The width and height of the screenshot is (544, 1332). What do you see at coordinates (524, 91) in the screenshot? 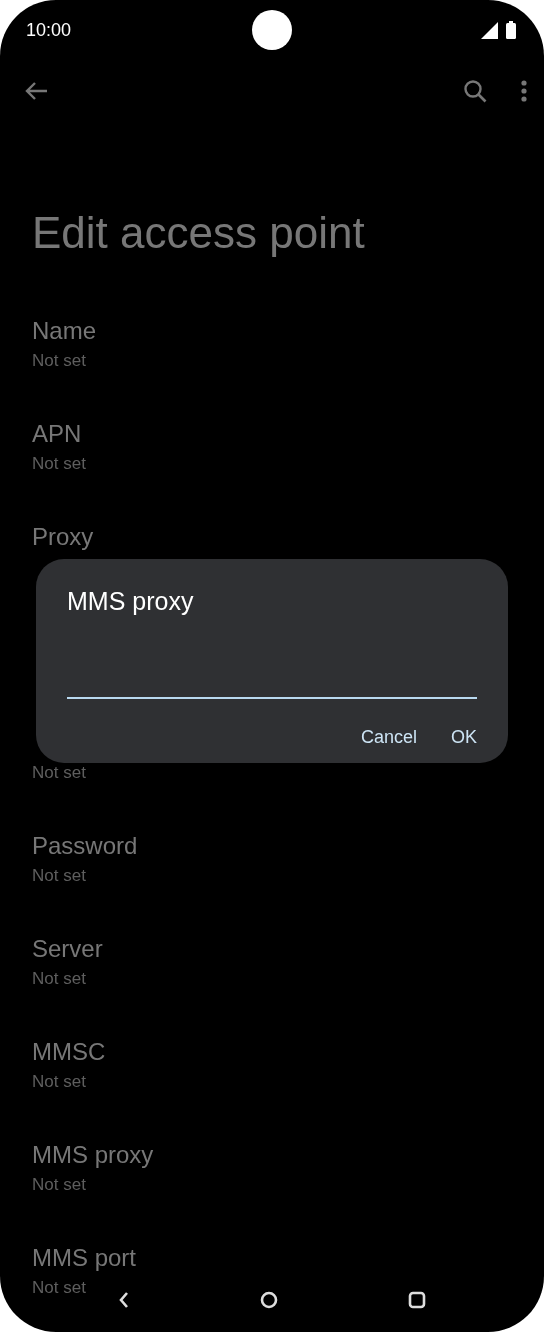
I see `more-options-icon` at bounding box center [524, 91].